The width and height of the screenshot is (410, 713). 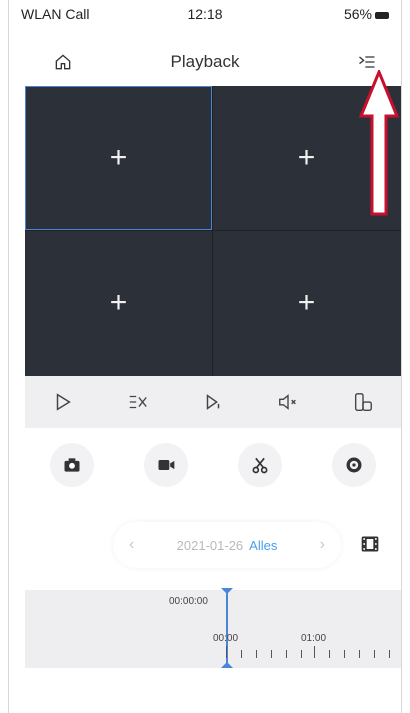 What do you see at coordinates (188, 601) in the screenshot?
I see `timeline-current-time: 00:00:00` at bounding box center [188, 601].